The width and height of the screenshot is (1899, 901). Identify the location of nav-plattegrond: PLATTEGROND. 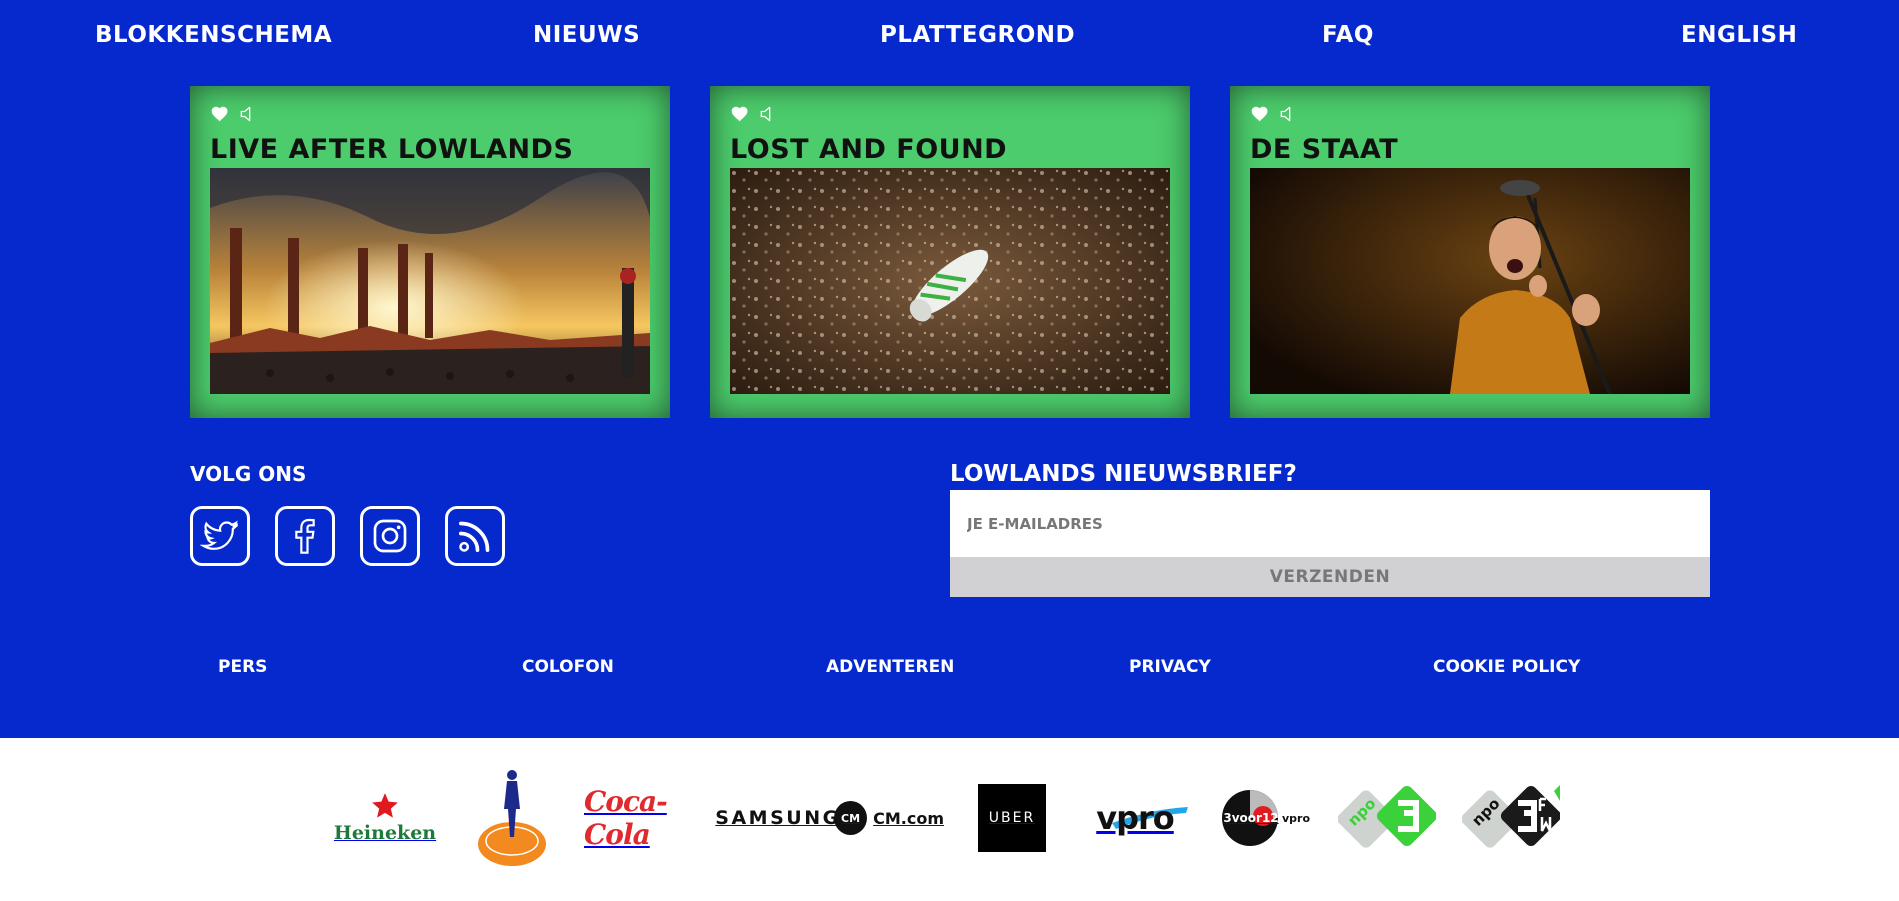
(977, 35).